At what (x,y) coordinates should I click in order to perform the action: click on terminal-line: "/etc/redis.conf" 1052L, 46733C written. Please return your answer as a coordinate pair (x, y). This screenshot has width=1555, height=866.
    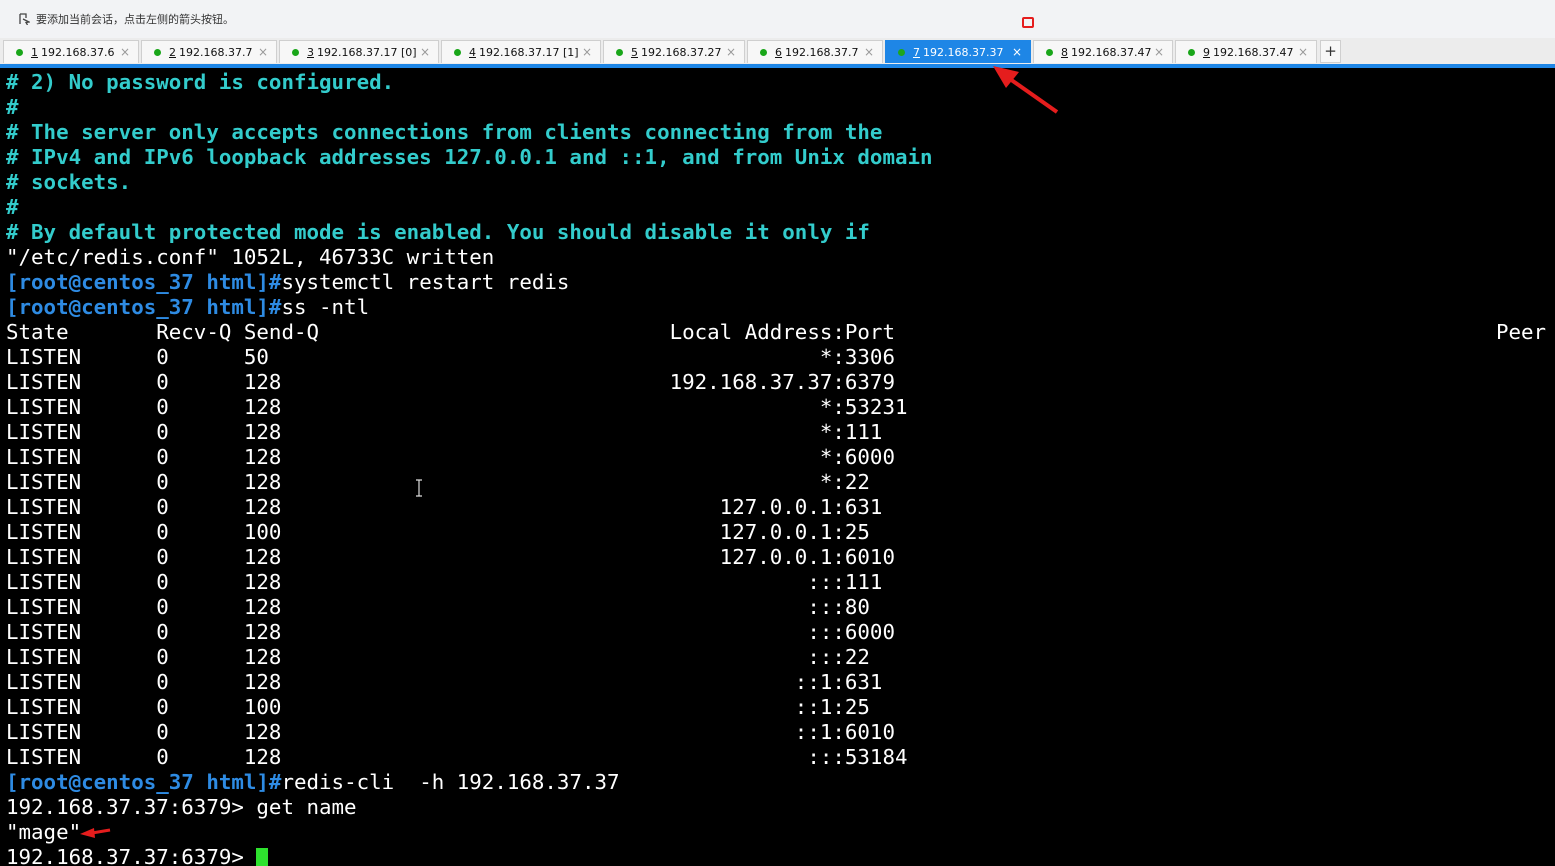
    Looking at the image, I should click on (780, 257).